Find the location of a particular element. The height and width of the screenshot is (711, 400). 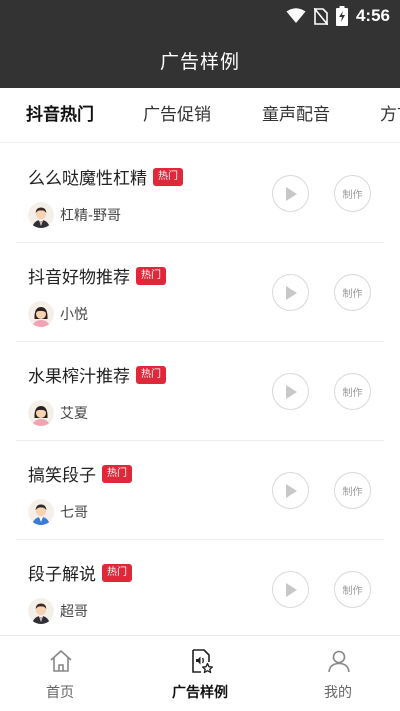

status-time: 4:56 is located at coordinates (372, 15).